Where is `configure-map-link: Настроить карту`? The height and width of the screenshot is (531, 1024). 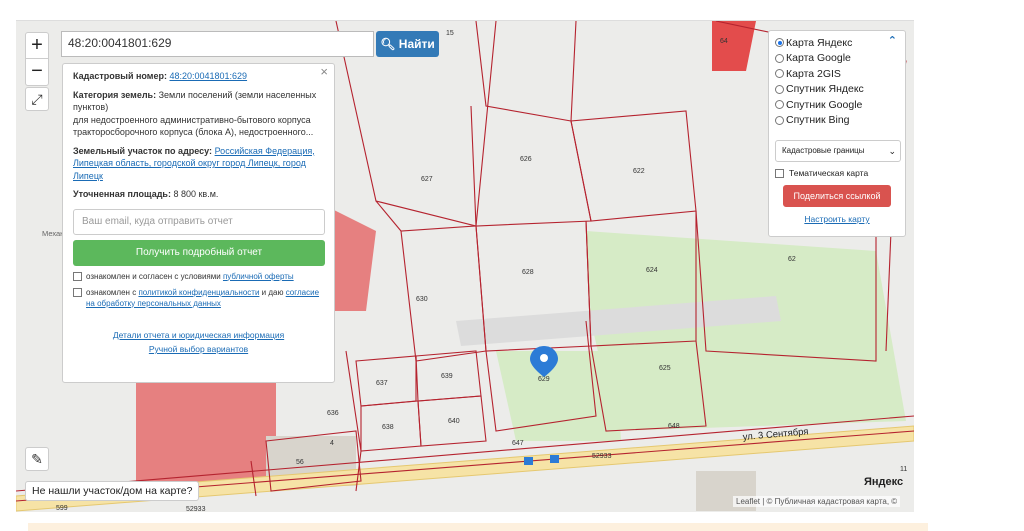
configure-map-link: Настроить карту is located at coordinates (836, 219).